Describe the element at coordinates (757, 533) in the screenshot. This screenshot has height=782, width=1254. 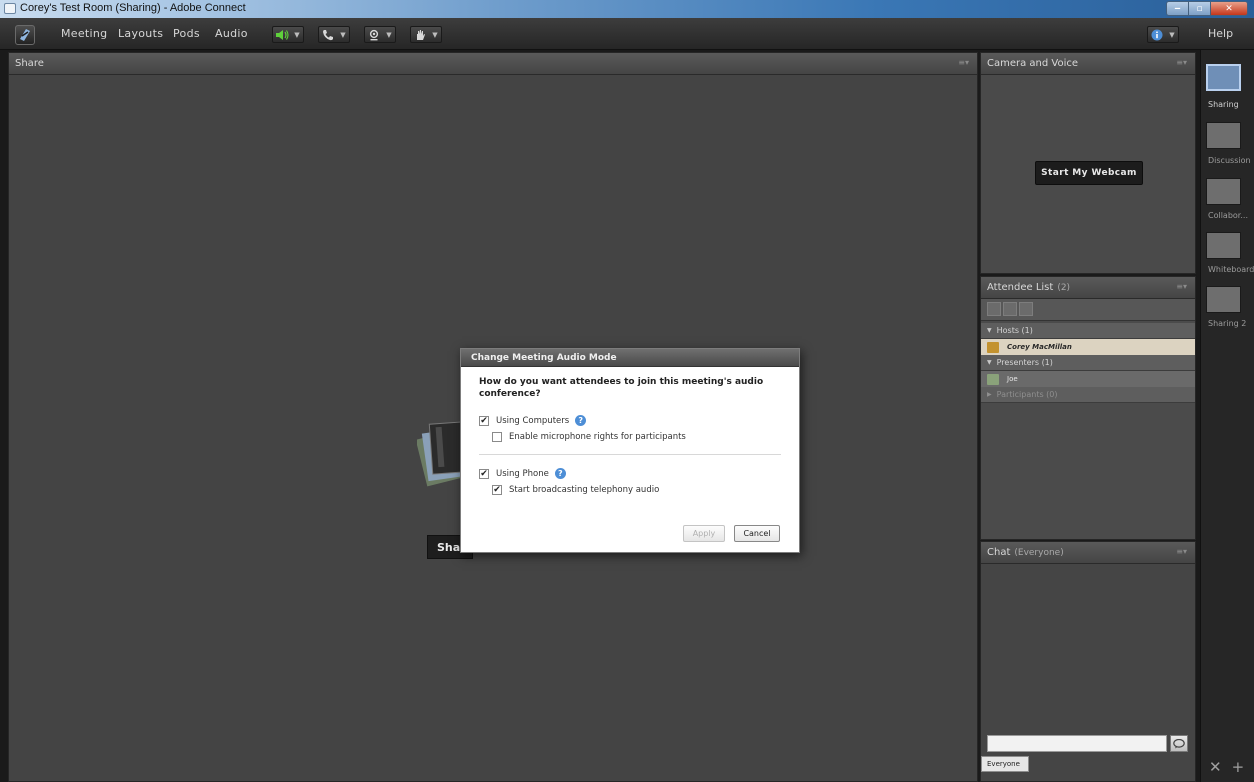
I see `cancel-button: Cancel` at that location.